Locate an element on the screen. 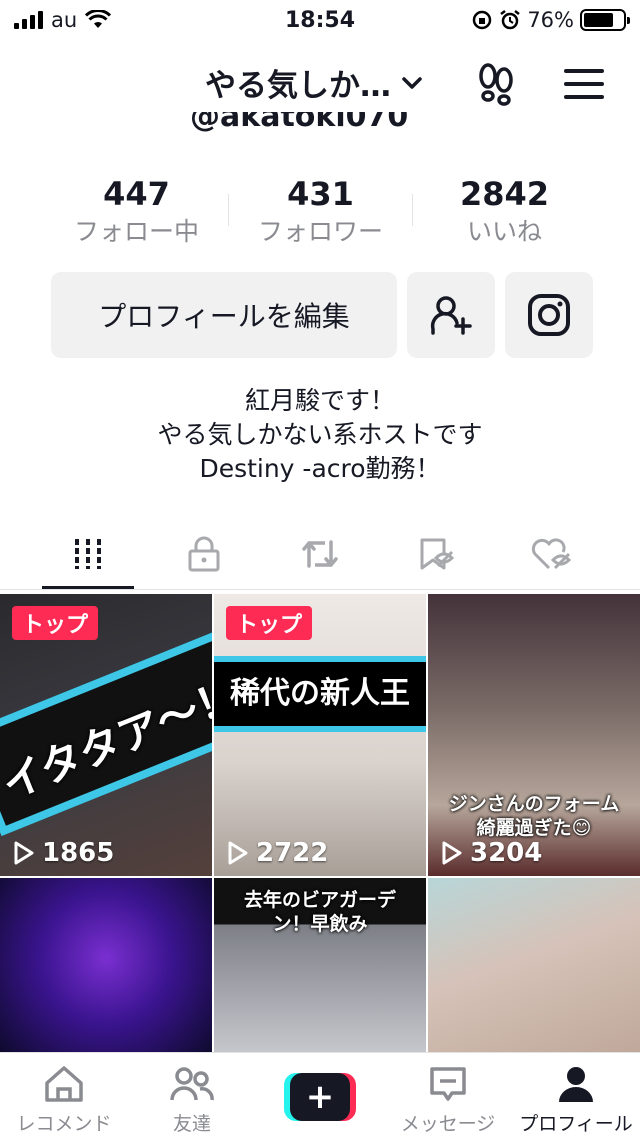 The image size is (640, 1136). nav-create: + is located at coordinates (320, 1094).